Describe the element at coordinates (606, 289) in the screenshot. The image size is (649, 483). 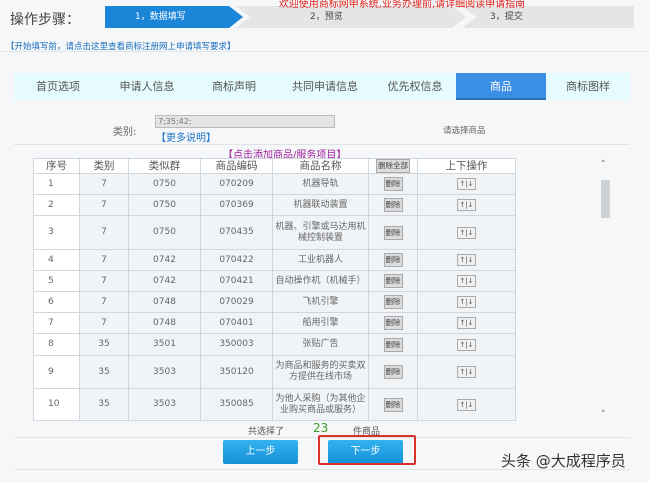
I see `table-scrollbar: ˄ ˅` at that location.